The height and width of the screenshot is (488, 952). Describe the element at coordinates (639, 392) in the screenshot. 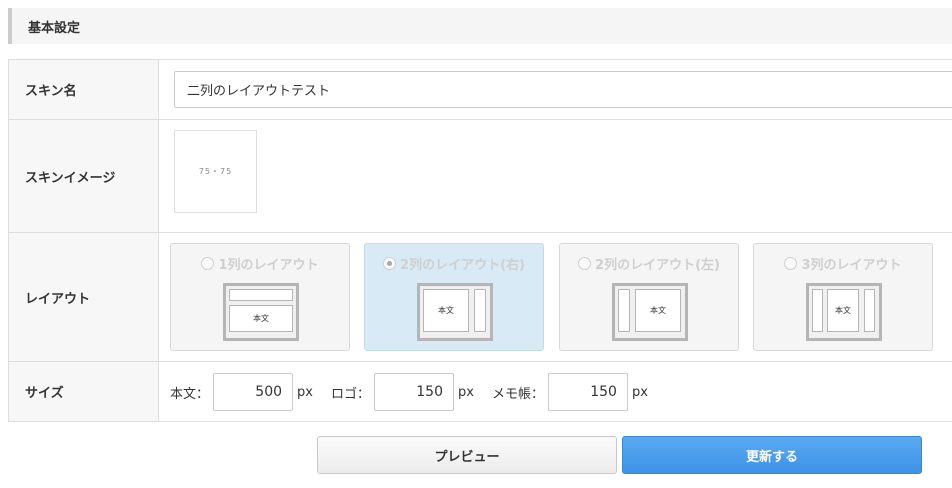

I see `memo-width-unit: px` at that location.